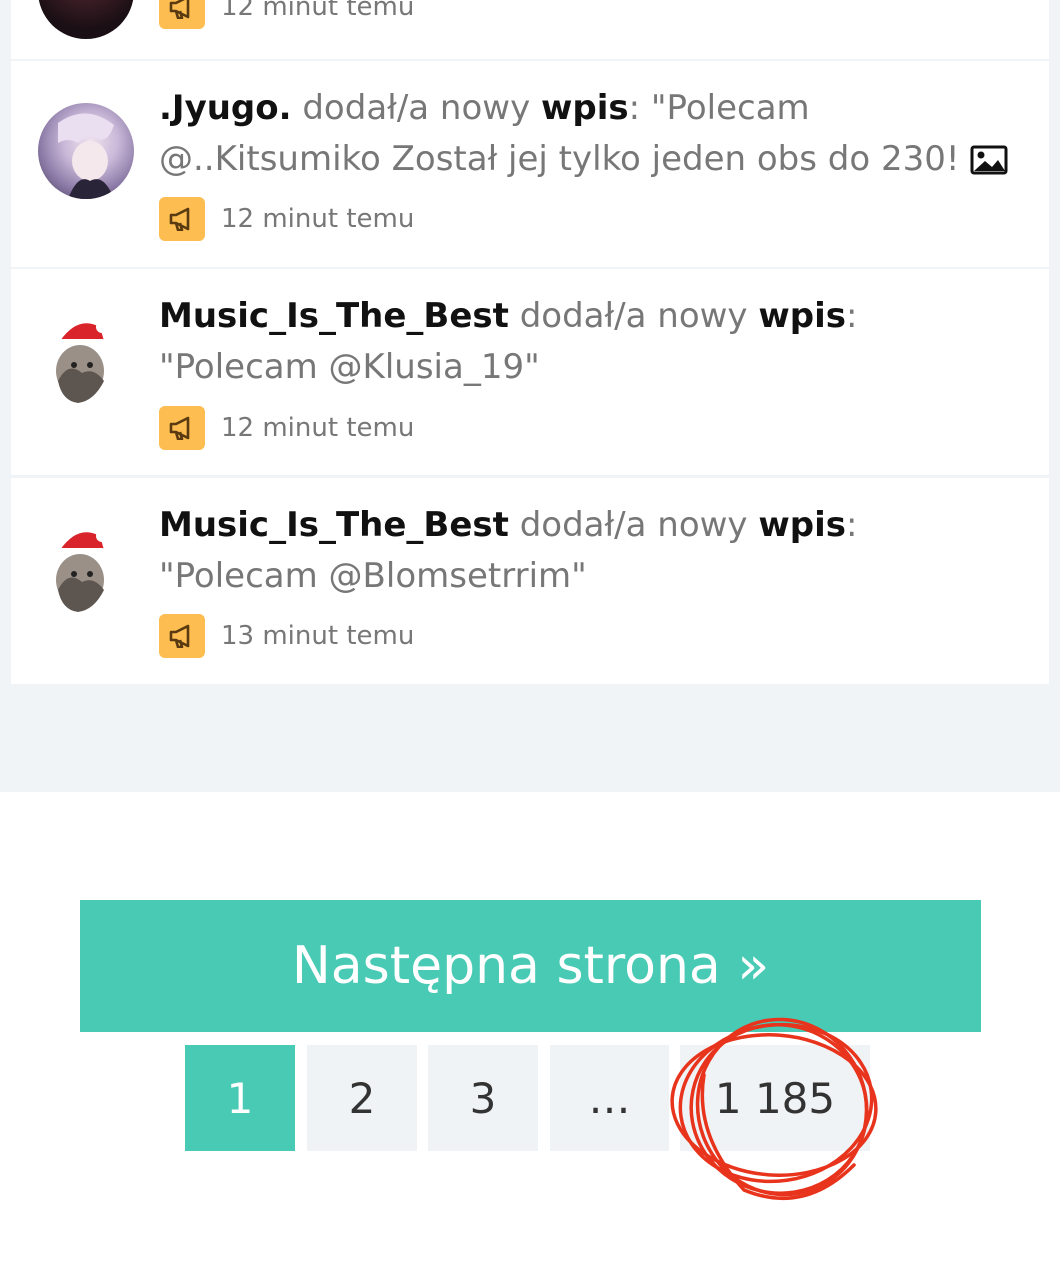 This screenshot has width=1060, height=1272. What do you see at coordinates (989, 164) in the screenshot?
I see `image-icon` at bounding box center [989, 164].